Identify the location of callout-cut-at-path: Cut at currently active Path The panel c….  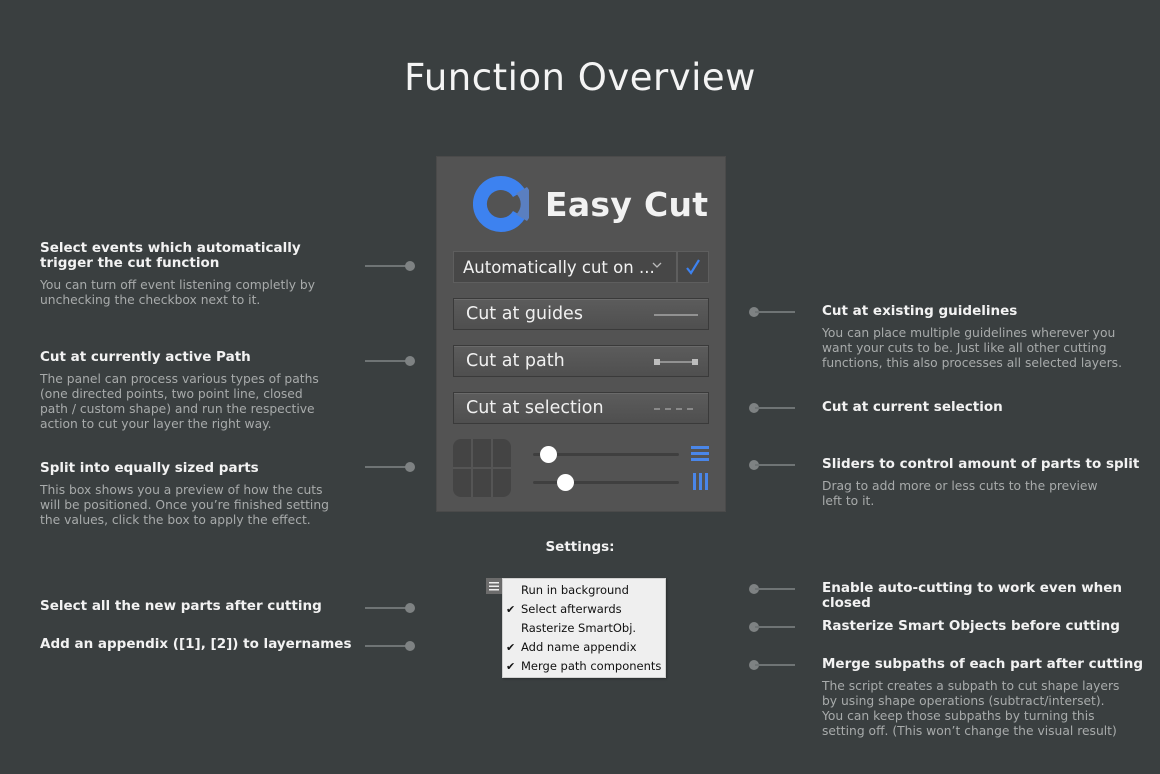
(200, 391).